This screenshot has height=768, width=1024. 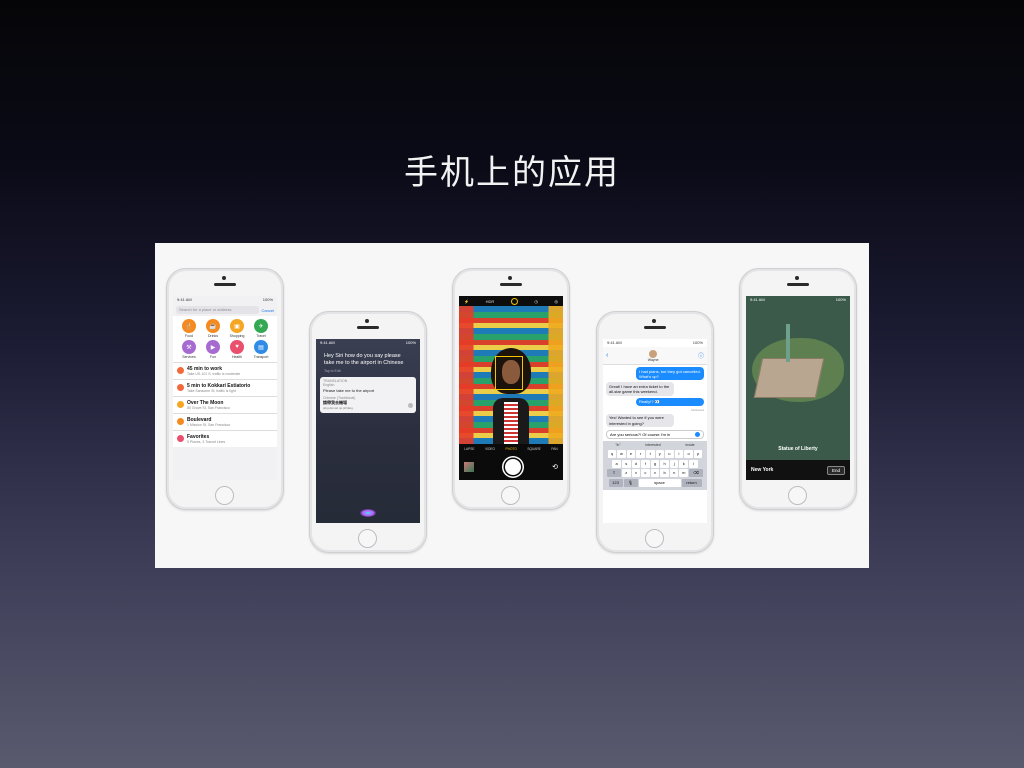 I want to click on last-photo-thumbnail, so click(x=469, y=466).